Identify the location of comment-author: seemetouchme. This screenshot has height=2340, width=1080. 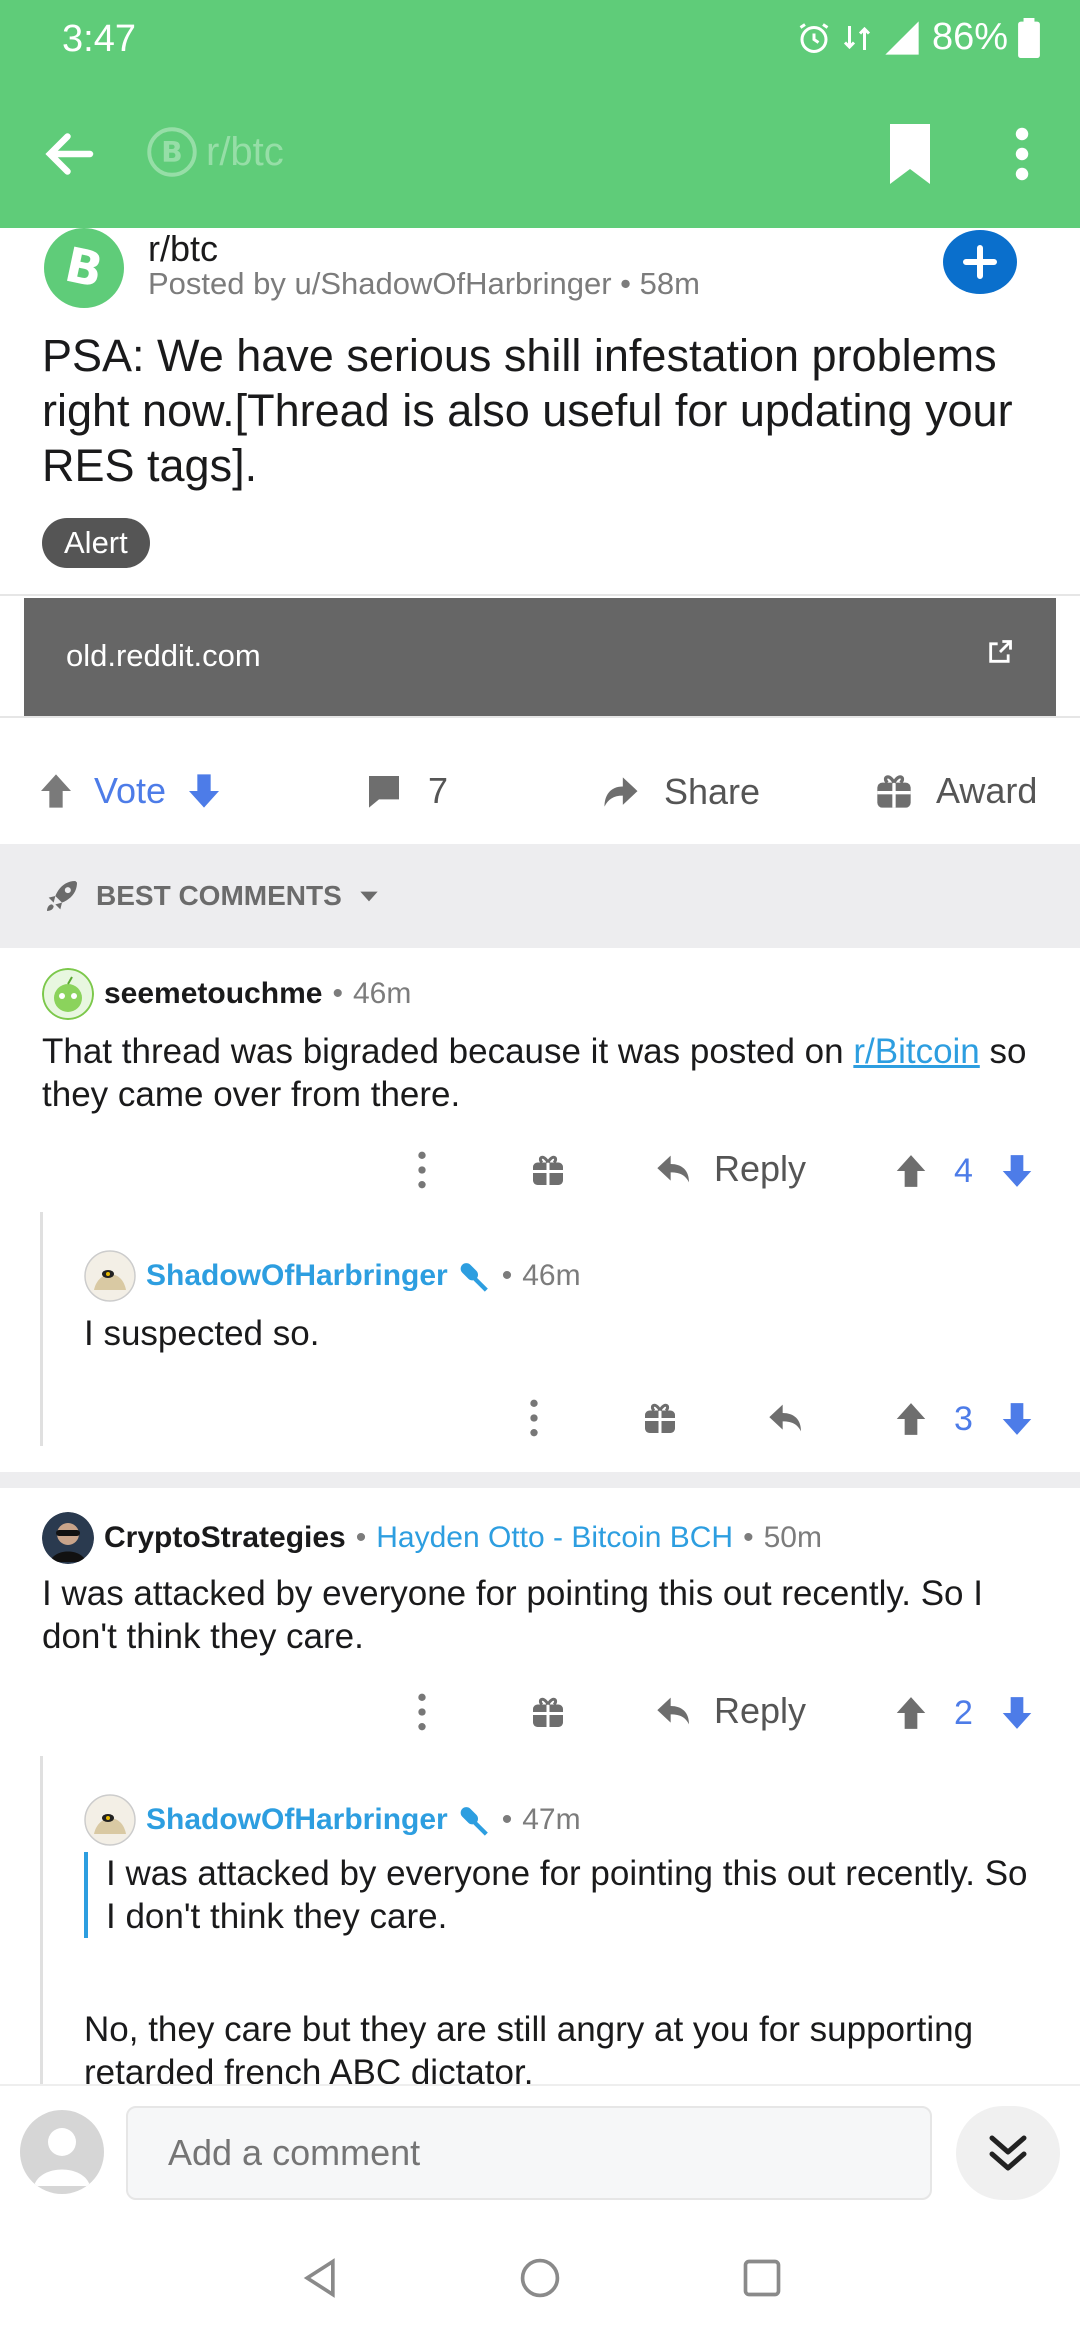
(213, 994).